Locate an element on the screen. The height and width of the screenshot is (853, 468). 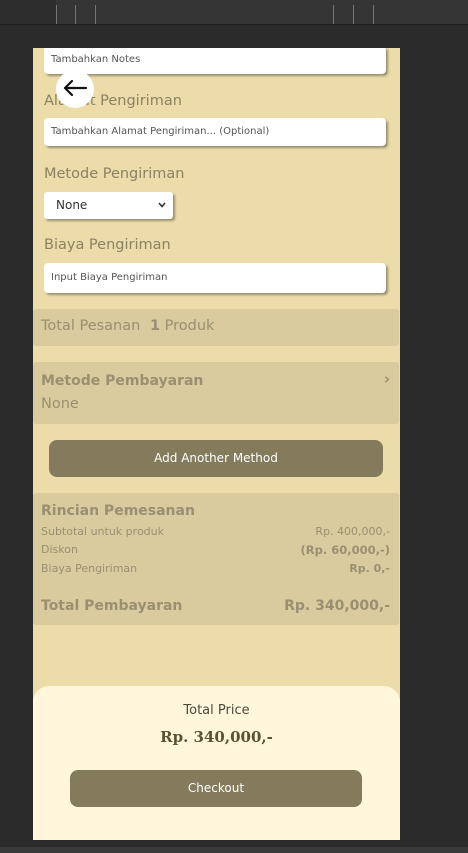
bottom-bar is located at coordinates (234, 850).